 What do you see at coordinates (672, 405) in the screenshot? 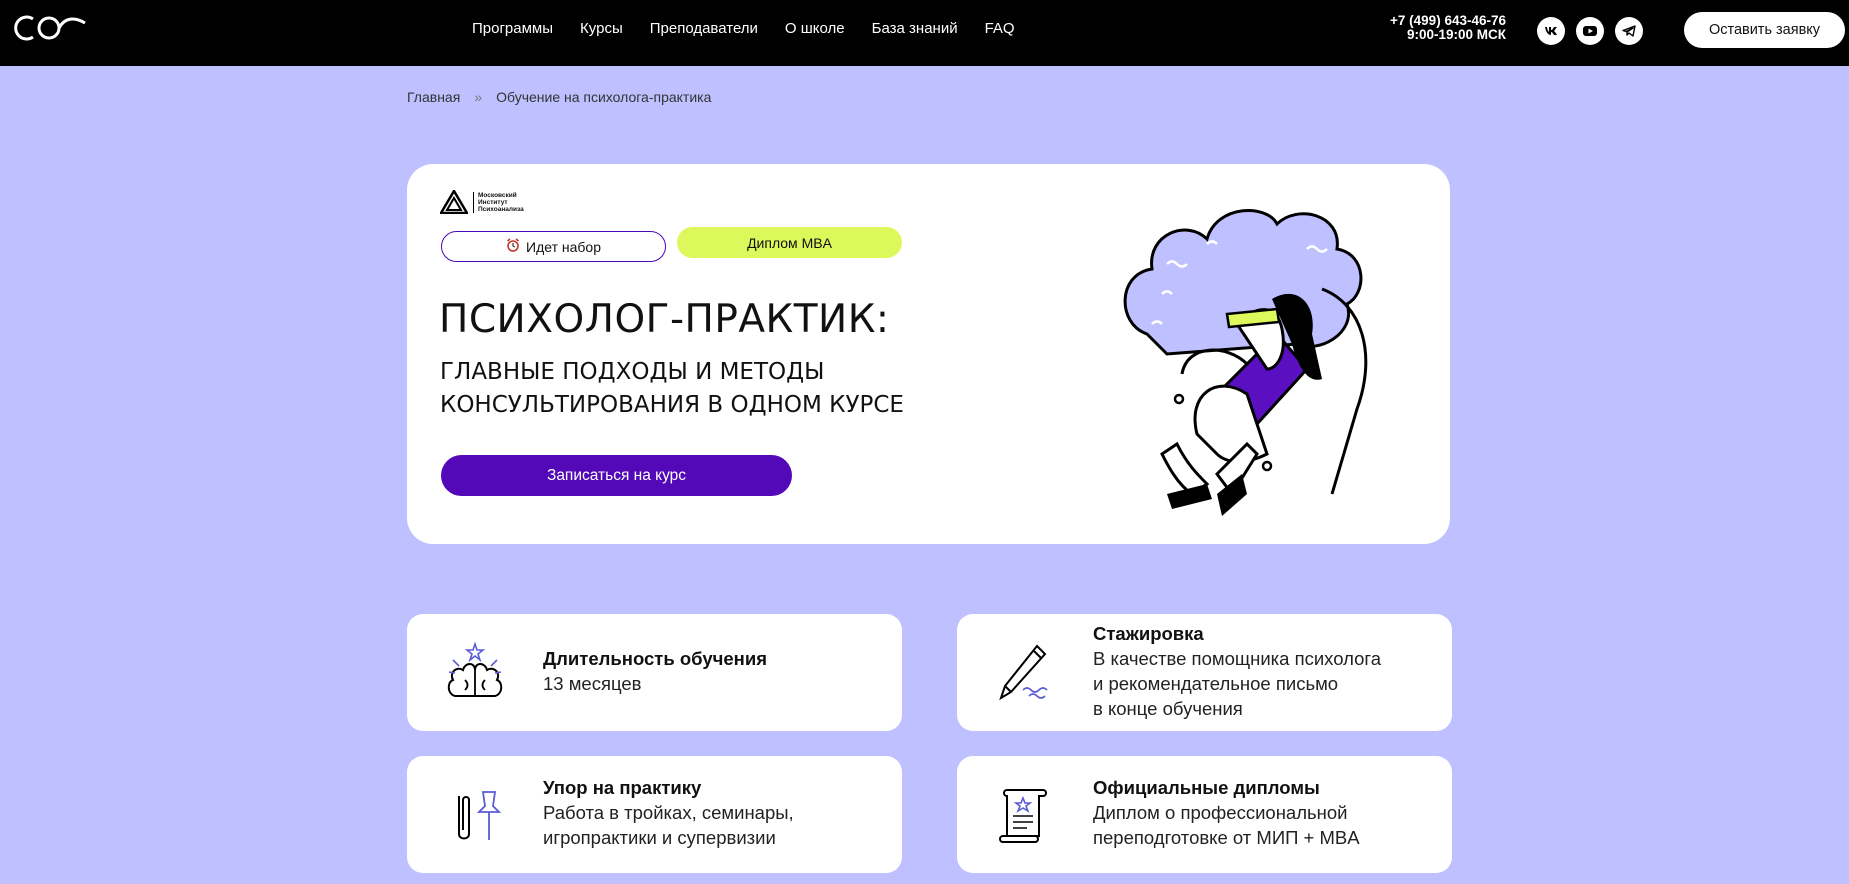
I see `subtitle-line-2: КОНСУЛЬТИРОВАНИЯ В ОДНОМ КУРСЕ` at bounding box center [672, 405].